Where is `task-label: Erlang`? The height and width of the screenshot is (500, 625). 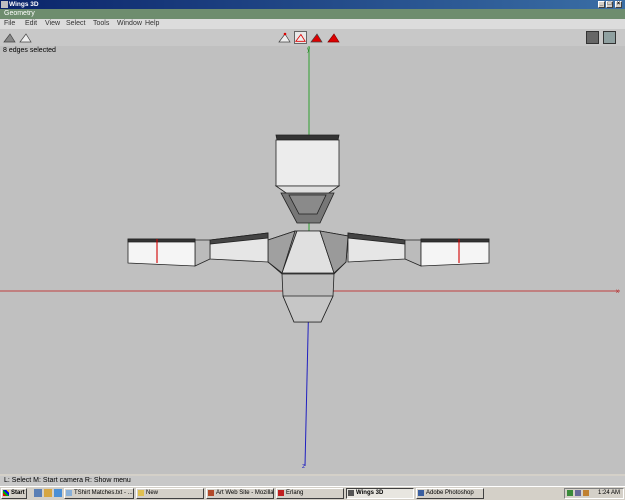
task-label: Erlang is located at coordinates (295, 493).